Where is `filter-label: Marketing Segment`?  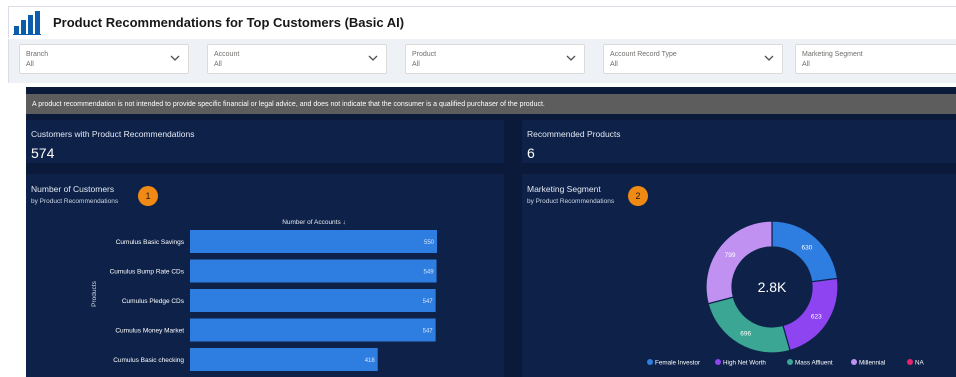 filter-label: Marketing Segment is located at coordinates (832, 54).